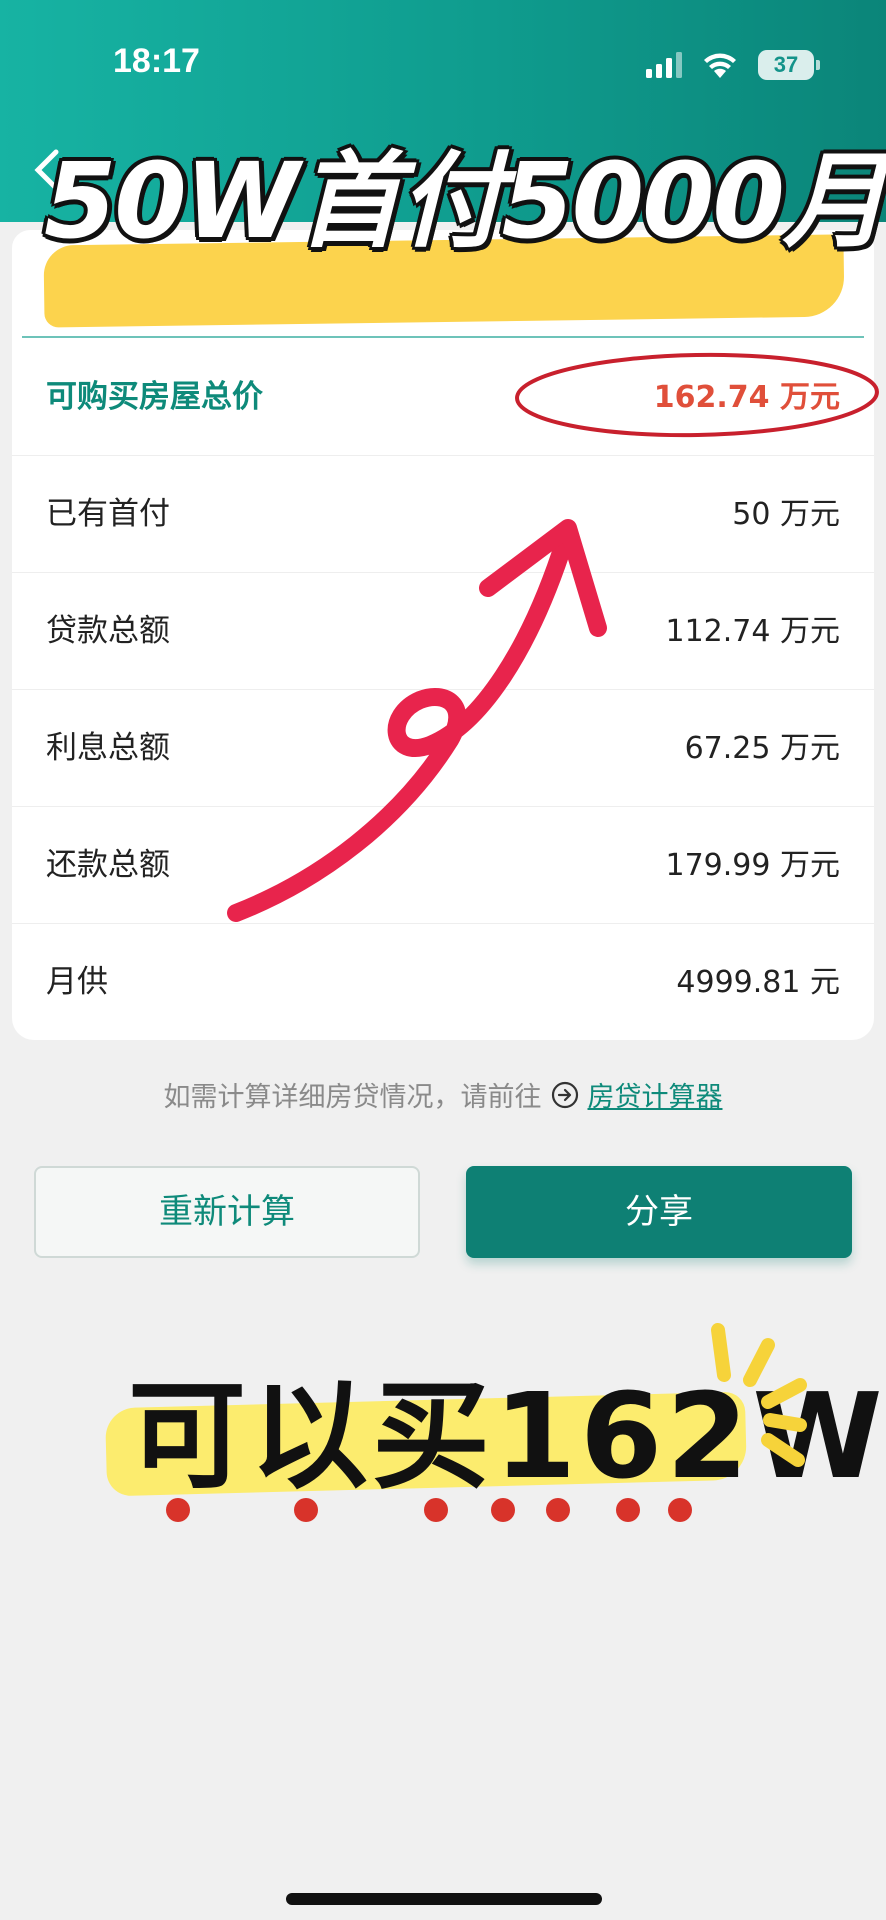  What do you see at coordinates (786, 514) in the screenshot?
I see `result-value: 50 万元` at bounding box center [786, 514].